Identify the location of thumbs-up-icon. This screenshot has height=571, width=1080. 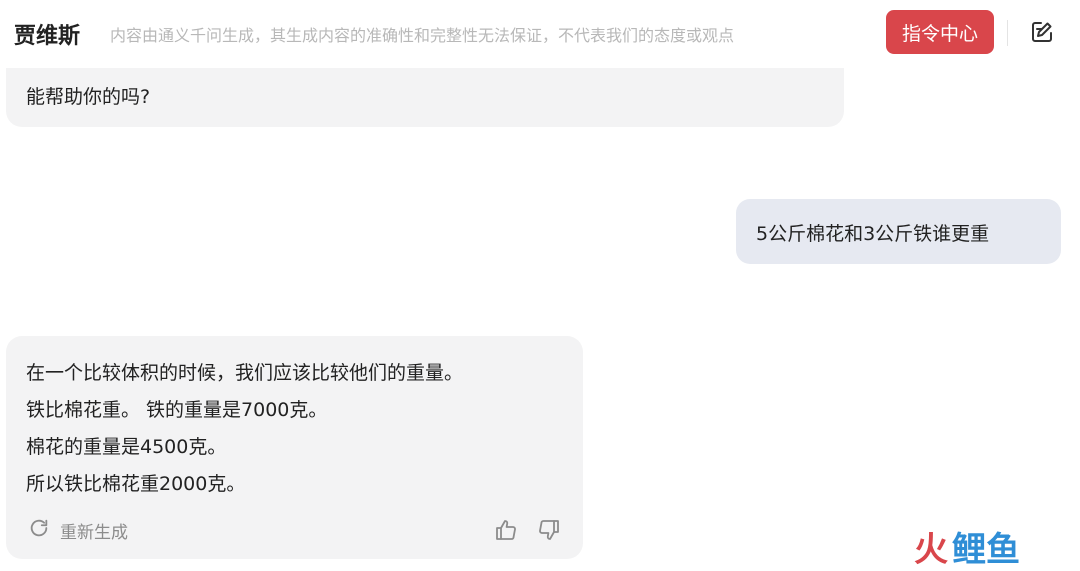
(506, 530).